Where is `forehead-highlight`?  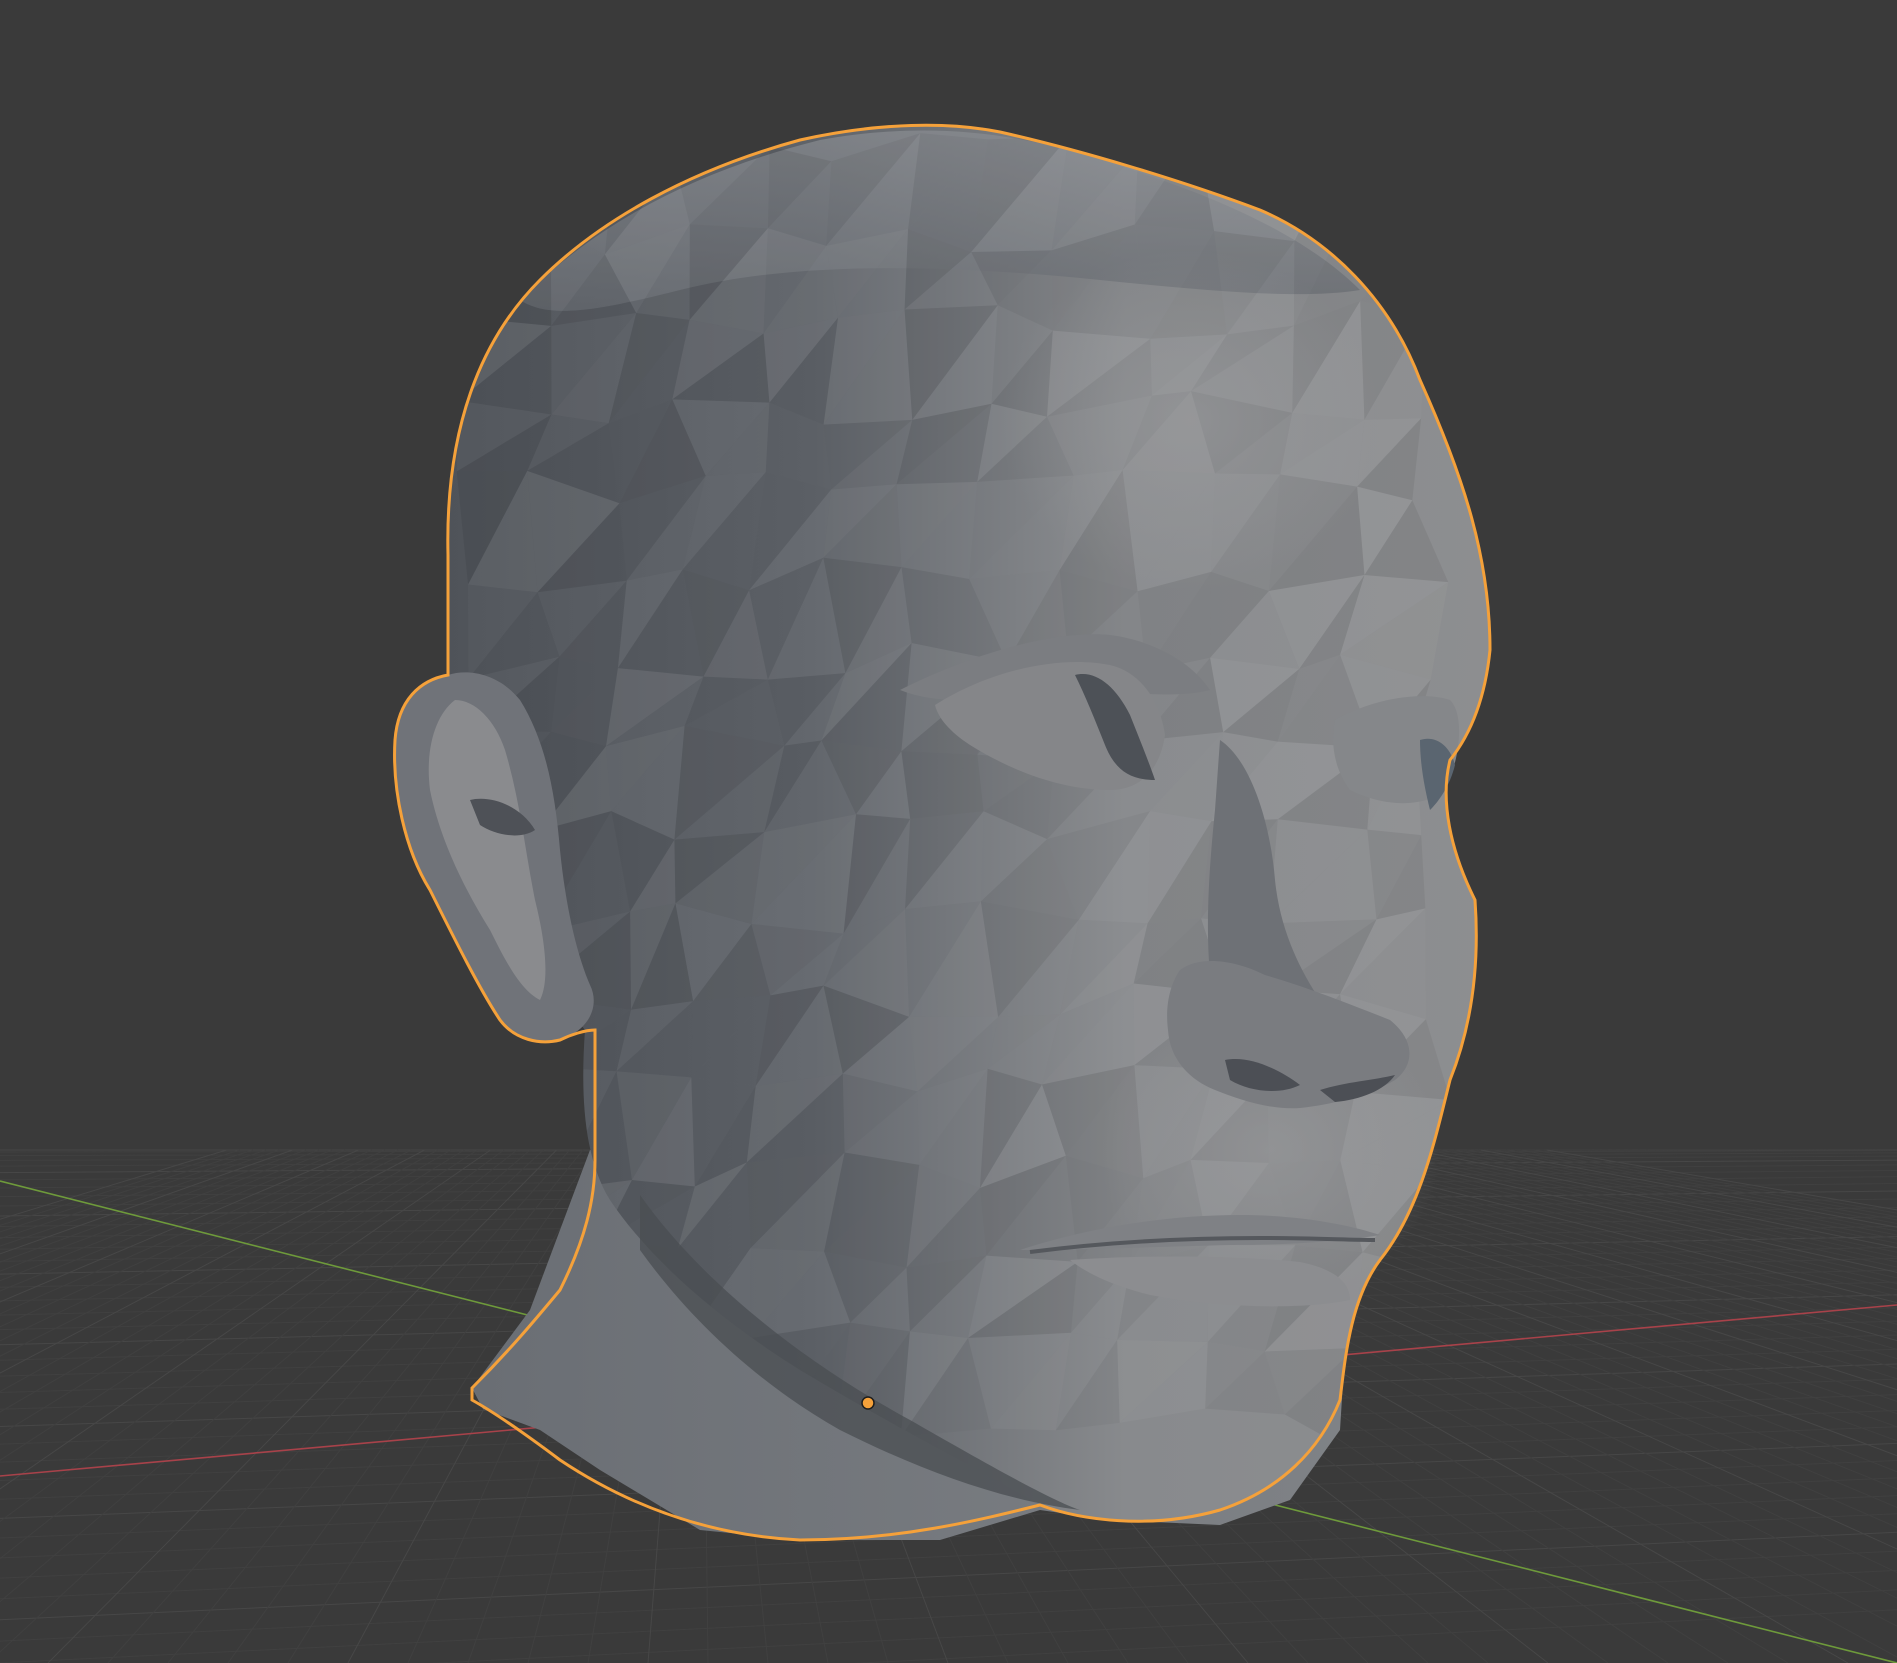
forehead-highlight is located at coordinates (1190, 420).